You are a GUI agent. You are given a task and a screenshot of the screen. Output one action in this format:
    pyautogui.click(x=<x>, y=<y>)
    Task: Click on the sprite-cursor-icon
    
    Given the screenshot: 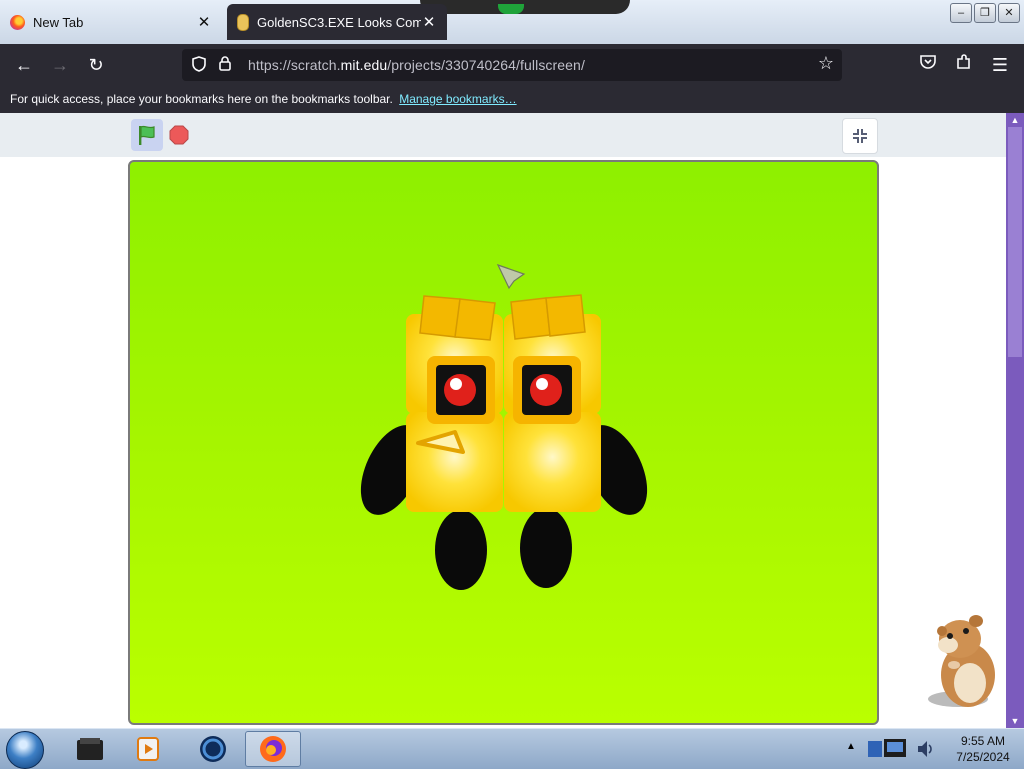 What is the action you would take?
    pyautogui.click(x=511, y=276)
    